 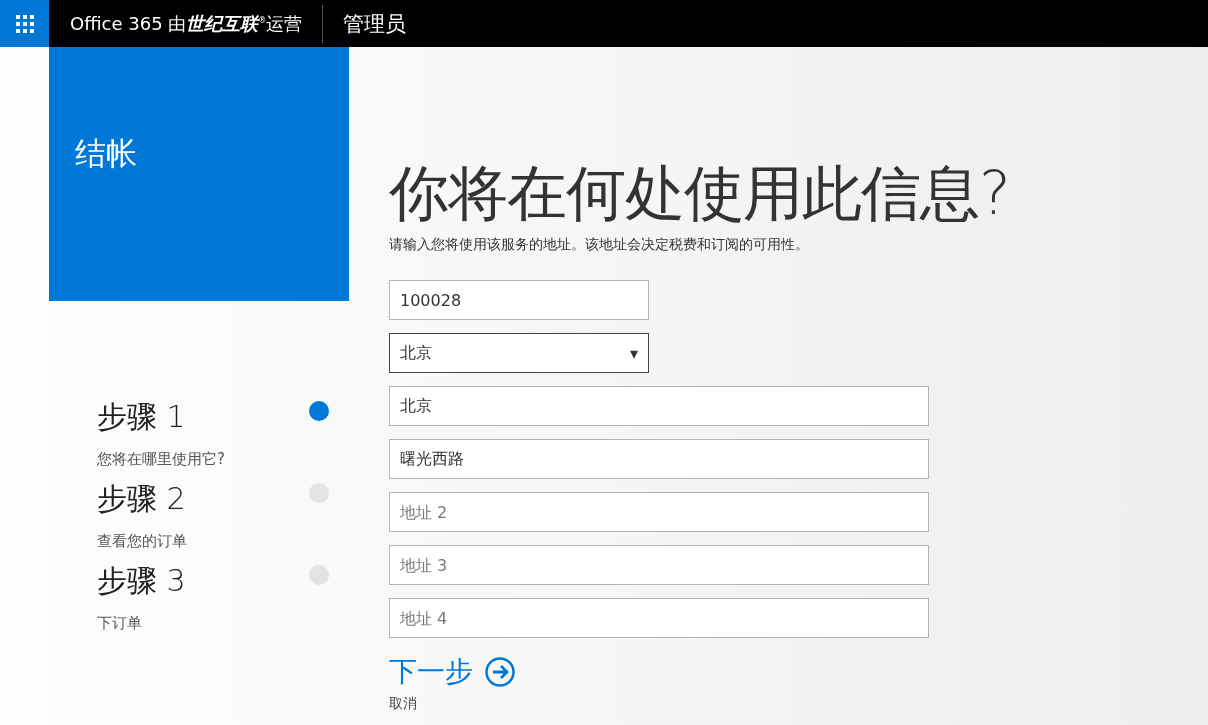 What do you see at coordinates (161, 459) in the screenshot?
I see `step-description: 您将在哪里使用它?` at bounding box center [161, 459].